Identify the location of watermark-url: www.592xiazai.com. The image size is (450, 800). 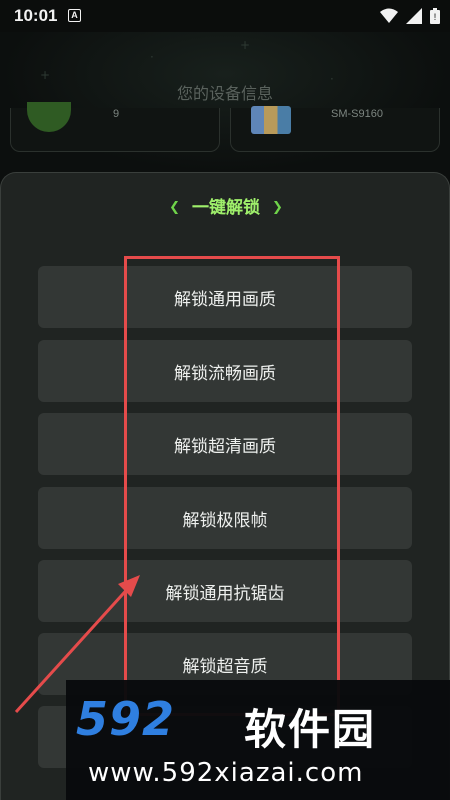
(226, 773).